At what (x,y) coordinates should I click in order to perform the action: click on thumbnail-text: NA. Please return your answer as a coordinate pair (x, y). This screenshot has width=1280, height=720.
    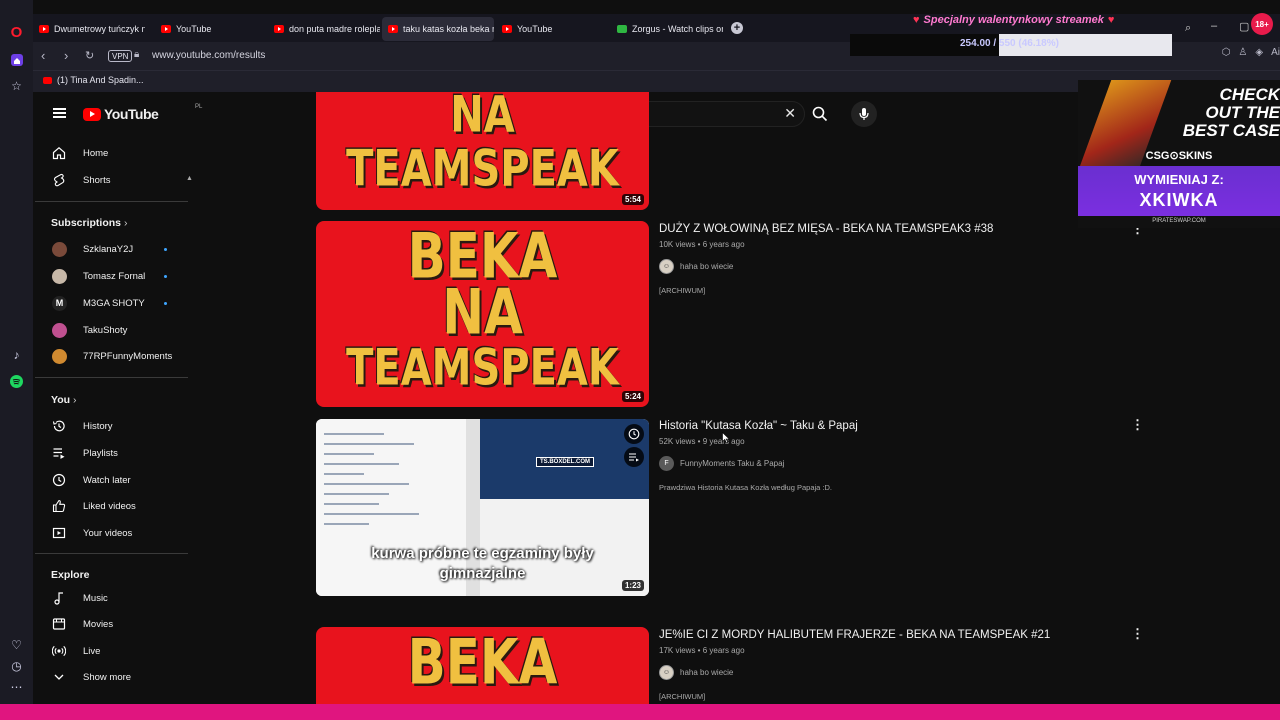
    Looking at the image, I should click on (482, 312).